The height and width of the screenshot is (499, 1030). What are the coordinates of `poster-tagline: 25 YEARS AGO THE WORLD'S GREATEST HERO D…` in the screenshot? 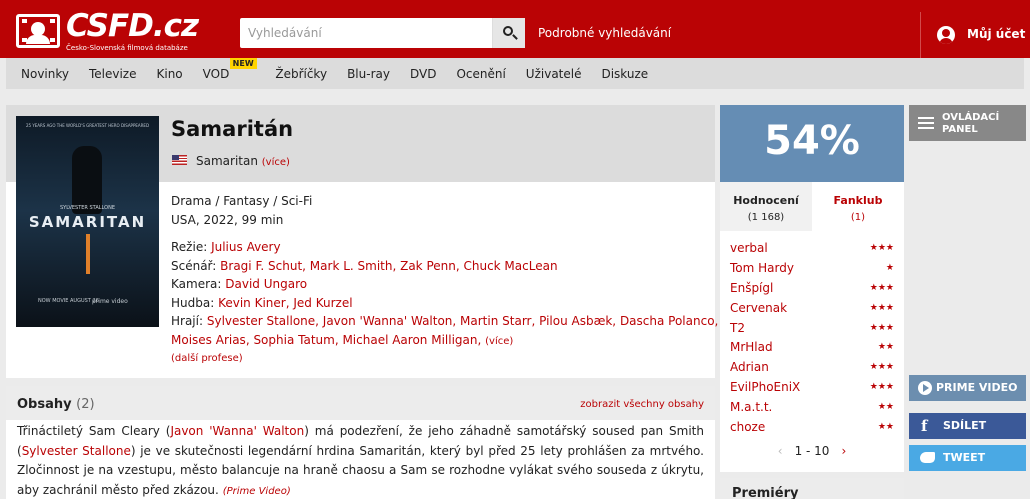 It's located at (87, 125).